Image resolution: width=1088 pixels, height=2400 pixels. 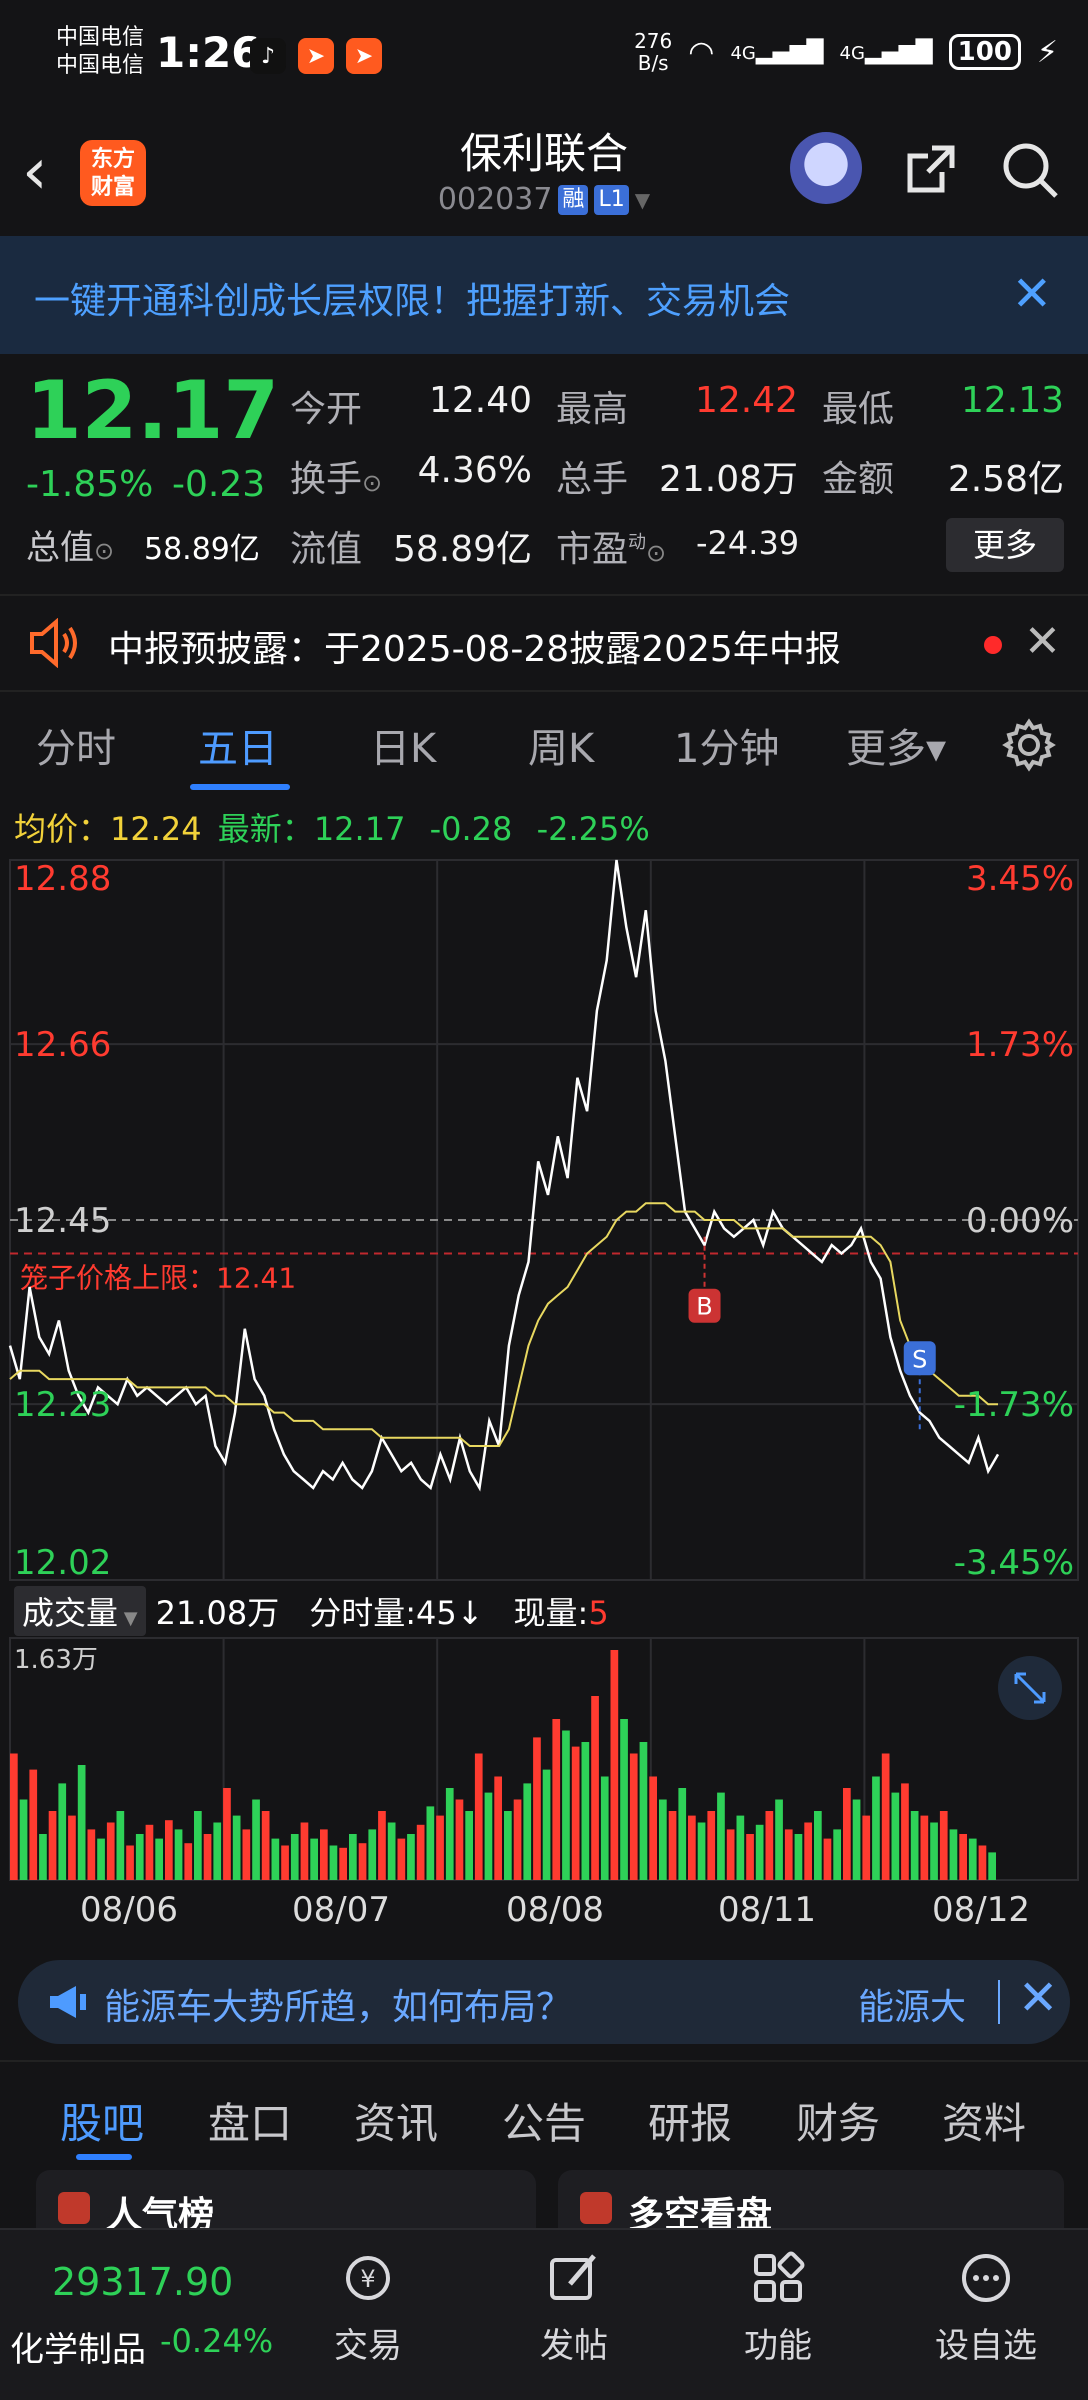 What do you see at coordinates (984, 2120) in the screenshot?
I see `tab-profile: 资料` at bounding box center [984, 2120].